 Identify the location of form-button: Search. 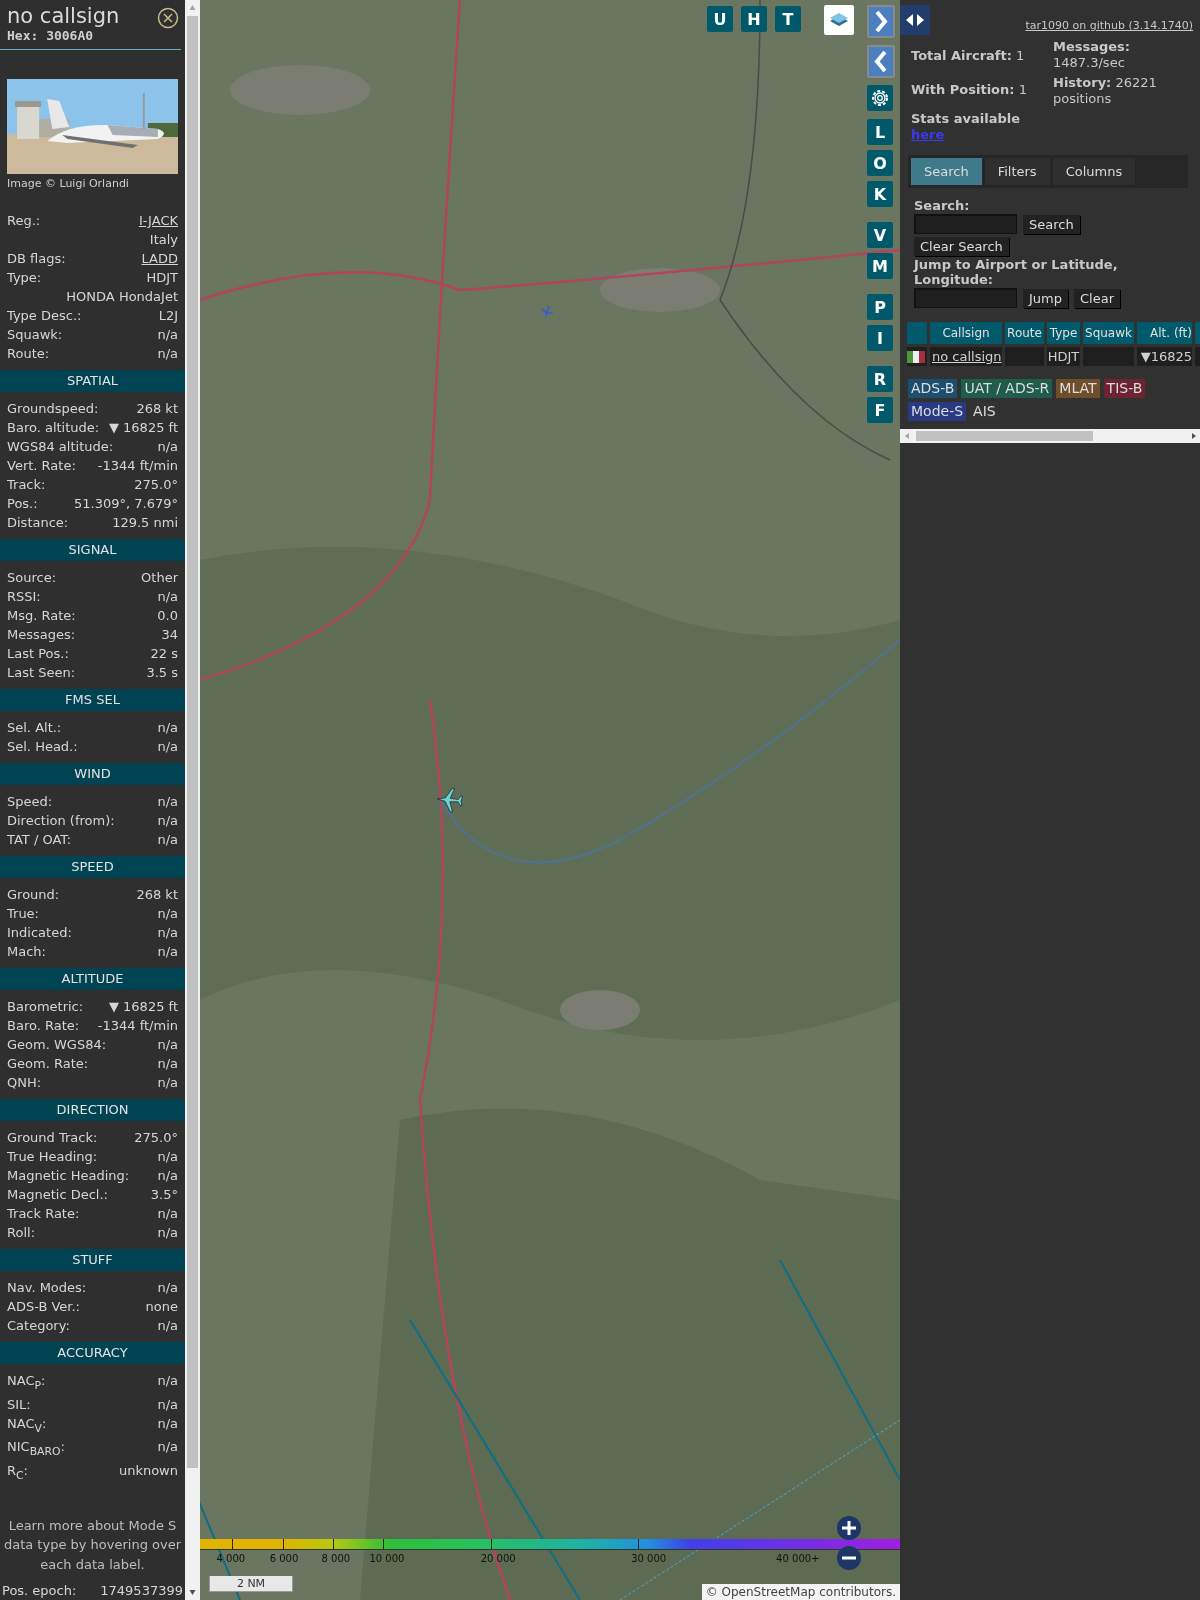
(1051, 224).